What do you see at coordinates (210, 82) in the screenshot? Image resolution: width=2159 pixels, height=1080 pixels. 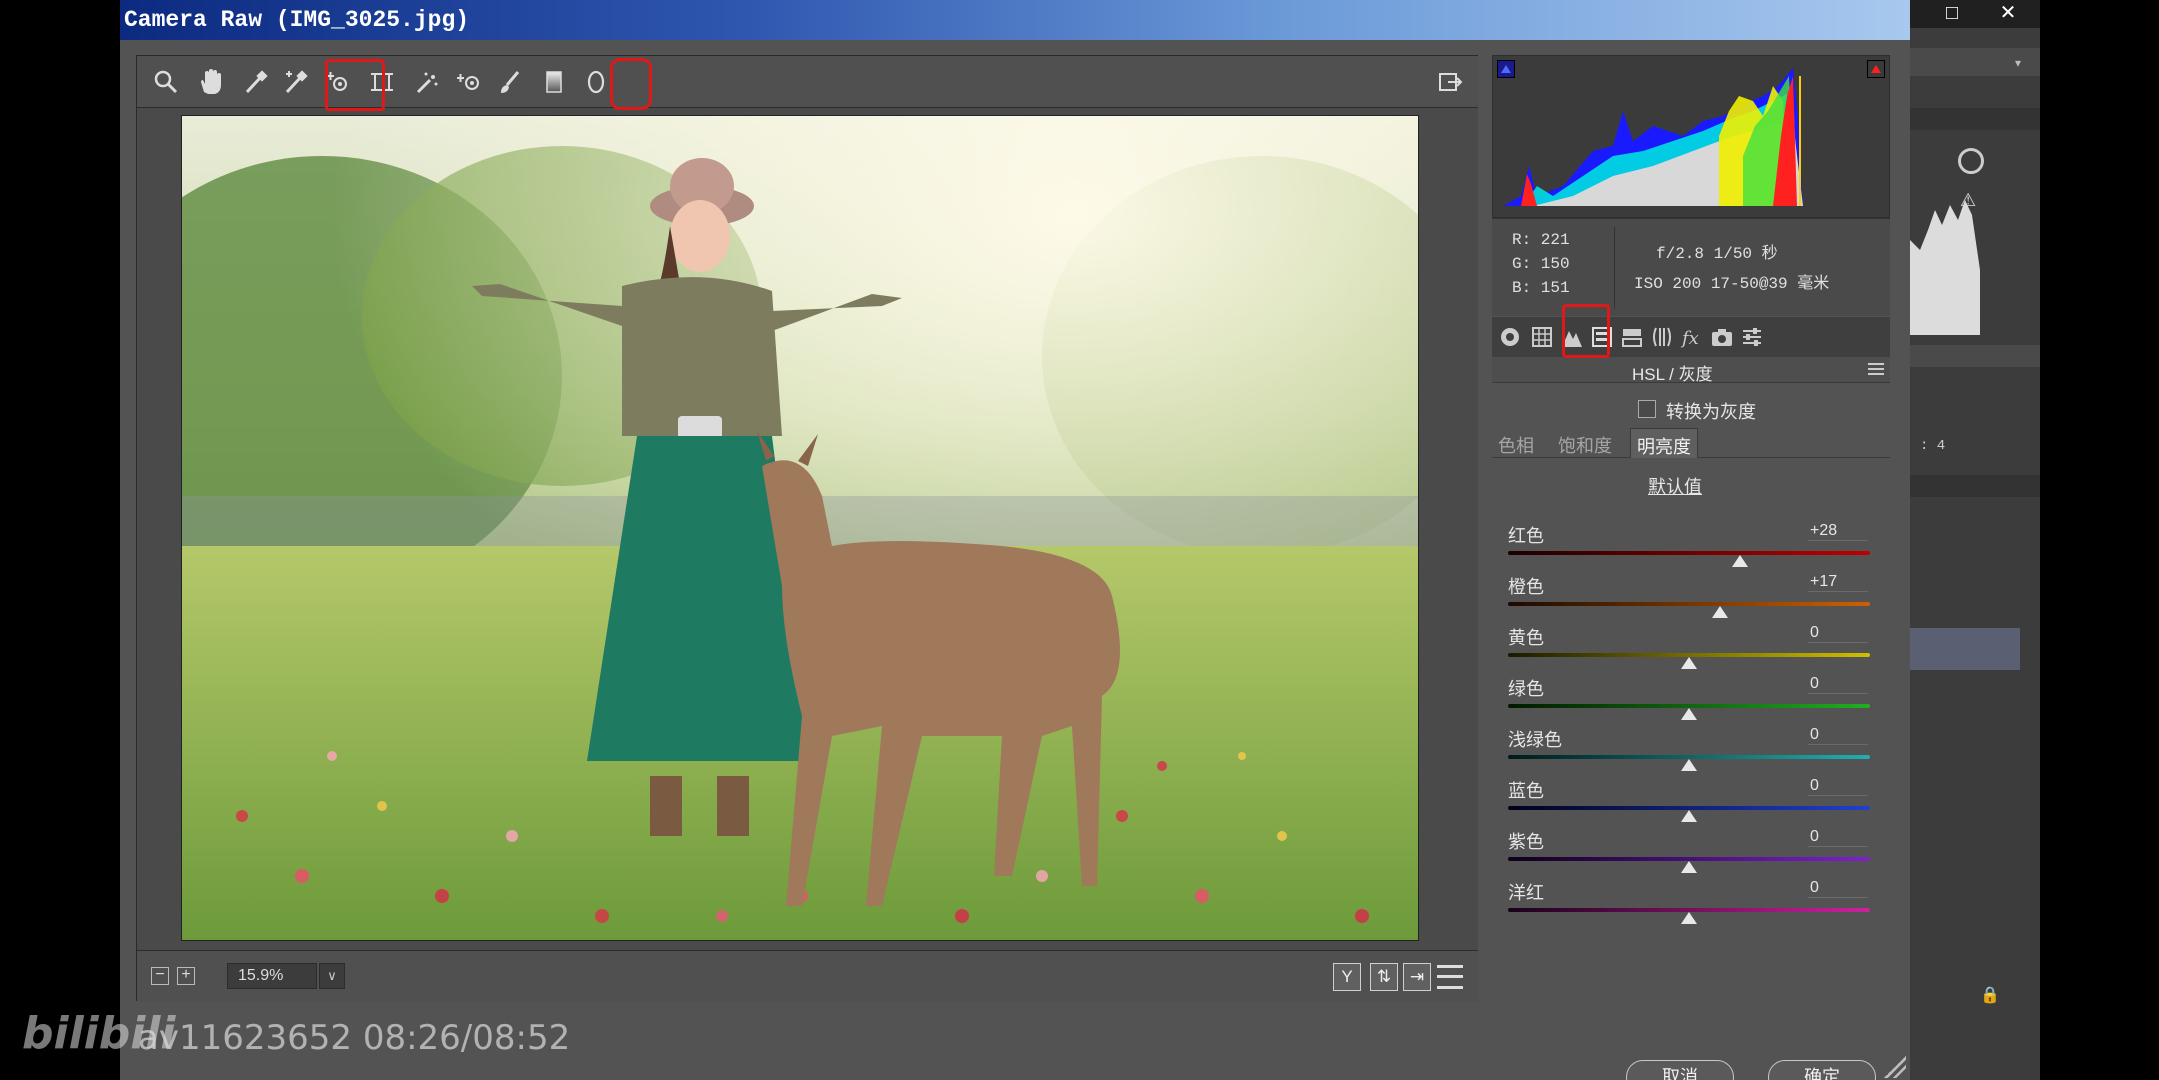 I see `hand-tool-icon` at bounding box center [210, 82].